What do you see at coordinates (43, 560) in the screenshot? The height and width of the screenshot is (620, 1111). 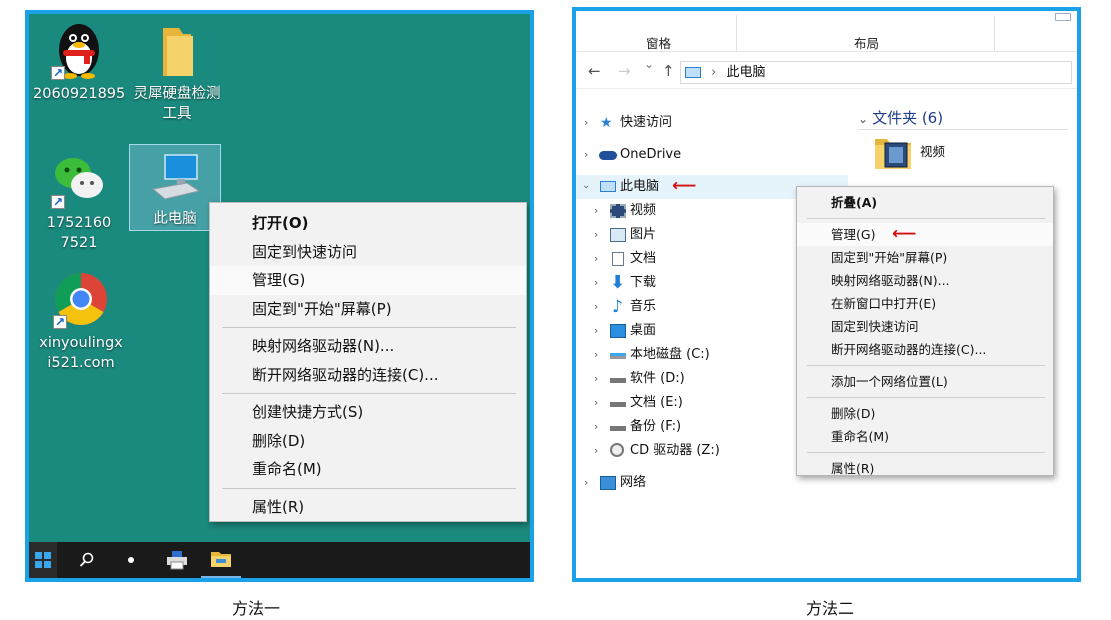 I see `windows-start-icon` at bounding box center [43, 560].